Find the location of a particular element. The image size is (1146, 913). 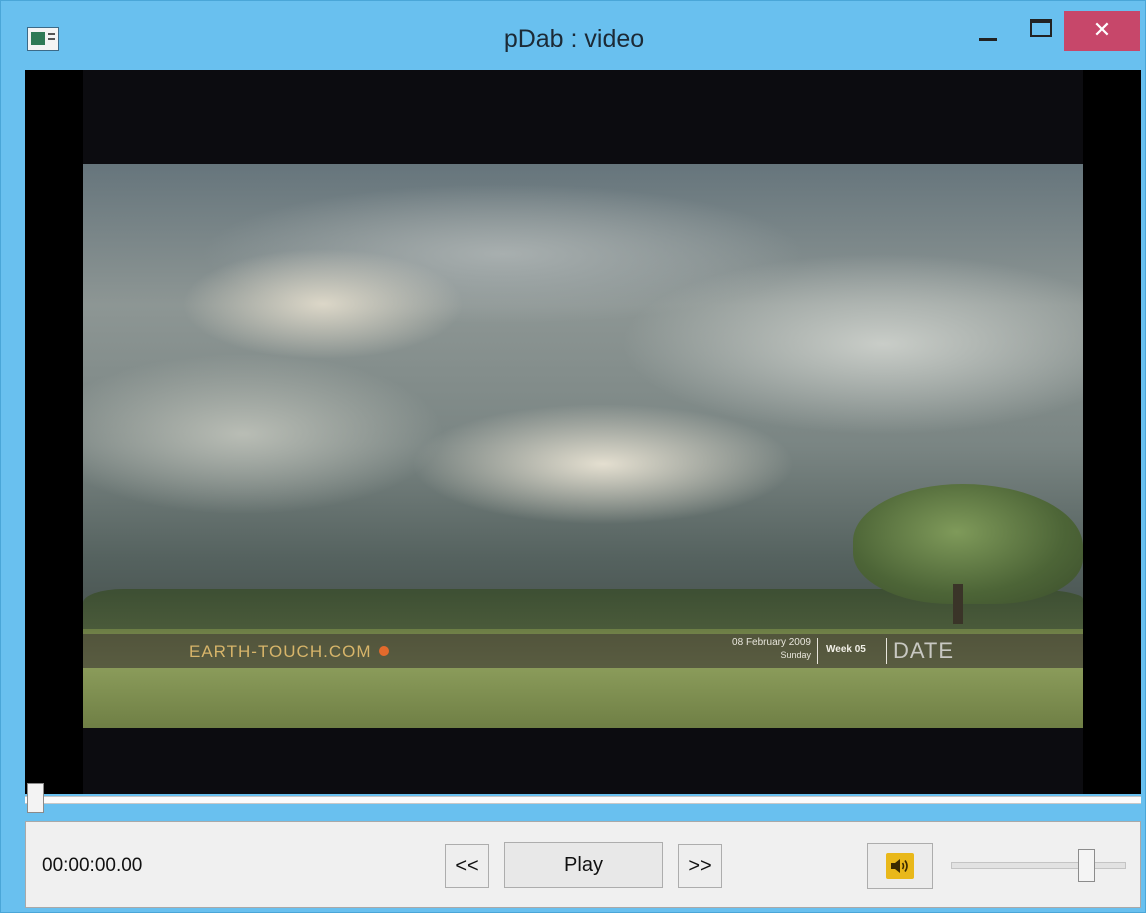

mute-button is located at coordinates (900, 866).